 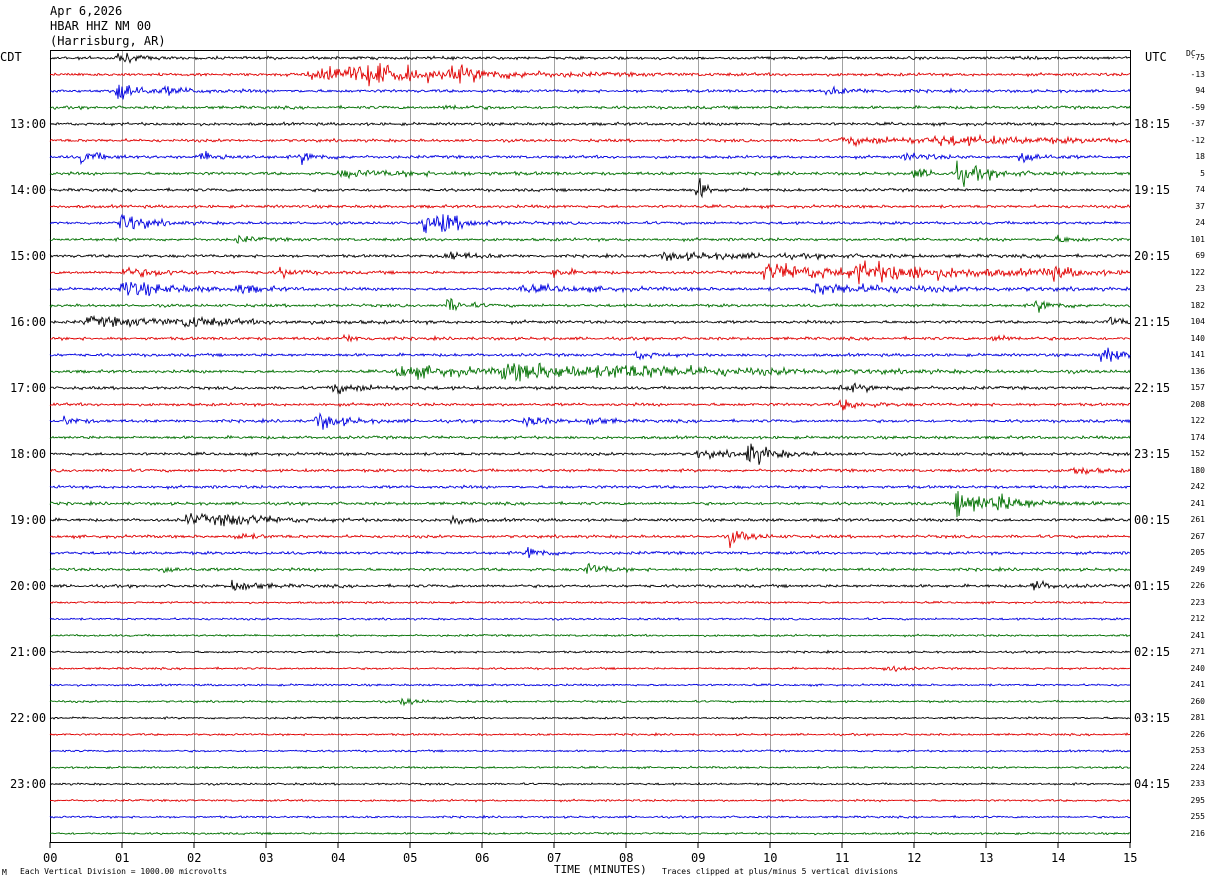 I want to click on dc-offset-label: -12, so click(x=1197, y=140).